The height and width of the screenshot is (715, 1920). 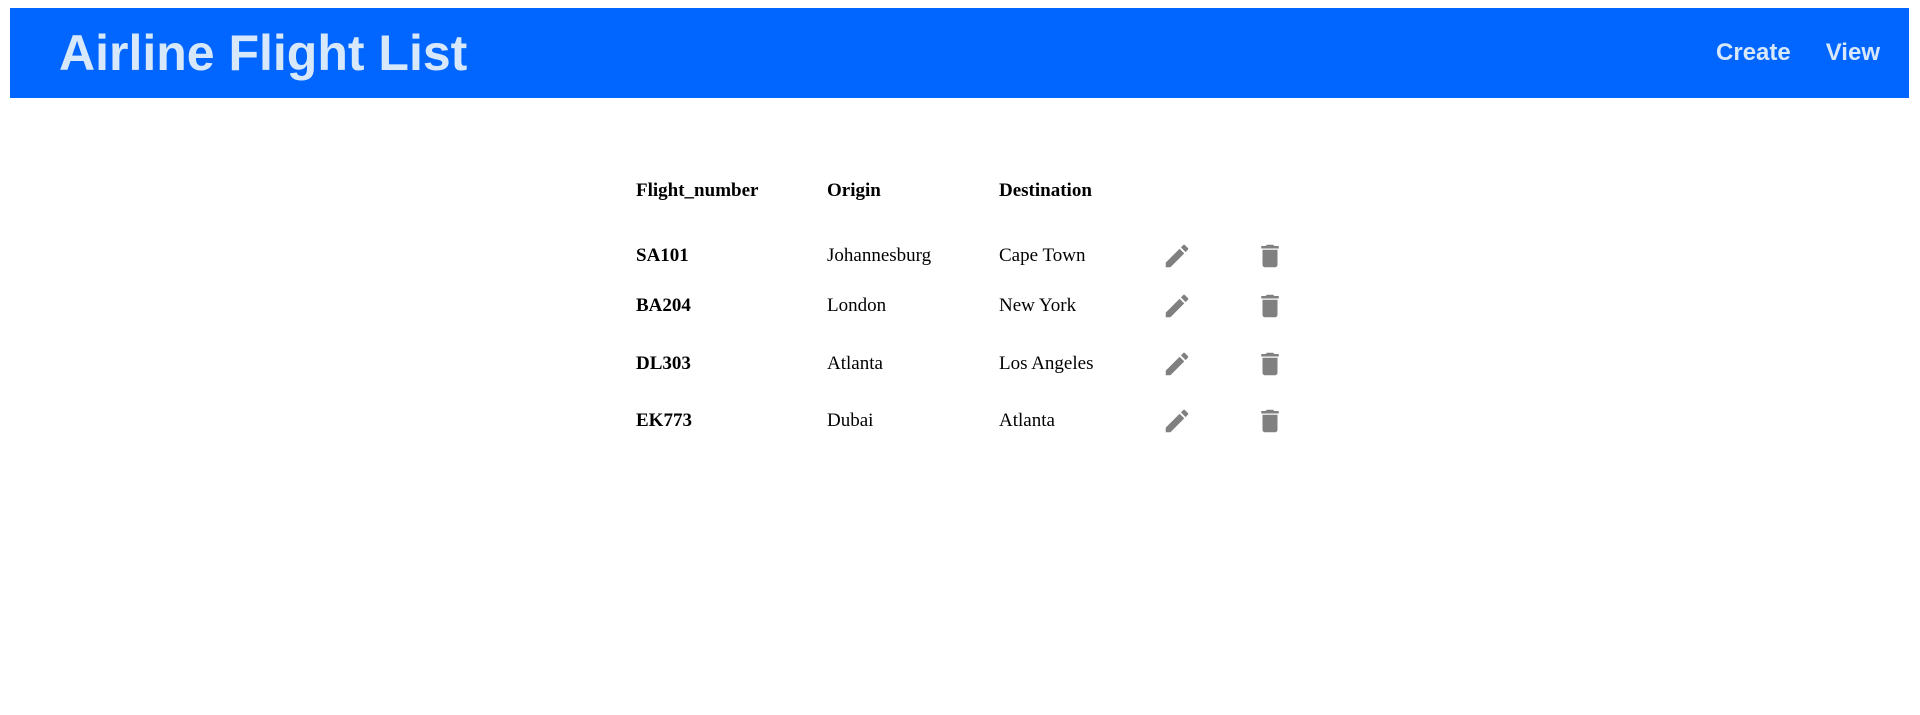 I want to click on column-header-flight-number: Flight_number, so click(x=697, y=190).